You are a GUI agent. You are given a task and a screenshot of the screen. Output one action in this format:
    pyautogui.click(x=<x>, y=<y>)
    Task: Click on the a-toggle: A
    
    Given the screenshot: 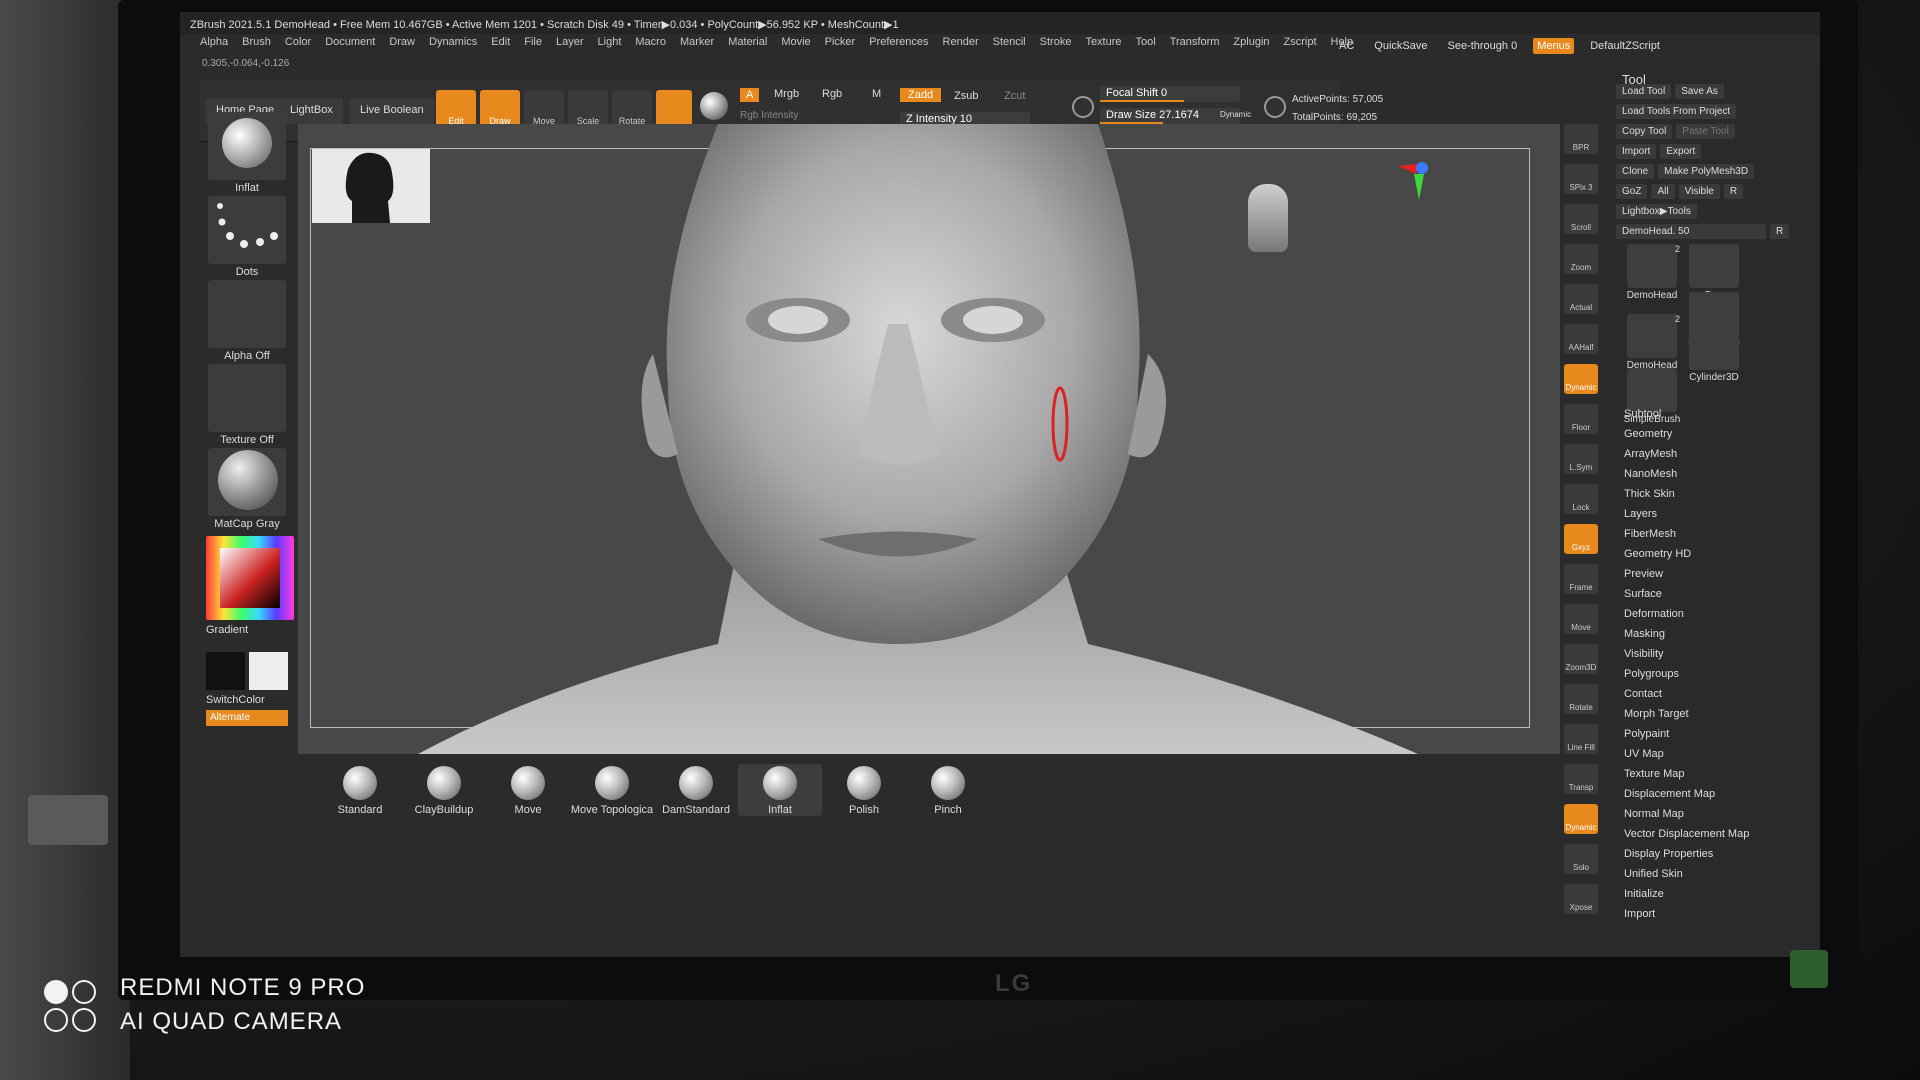 What is the action you would take?
    pyautogui.click(x=750, y=95)
    